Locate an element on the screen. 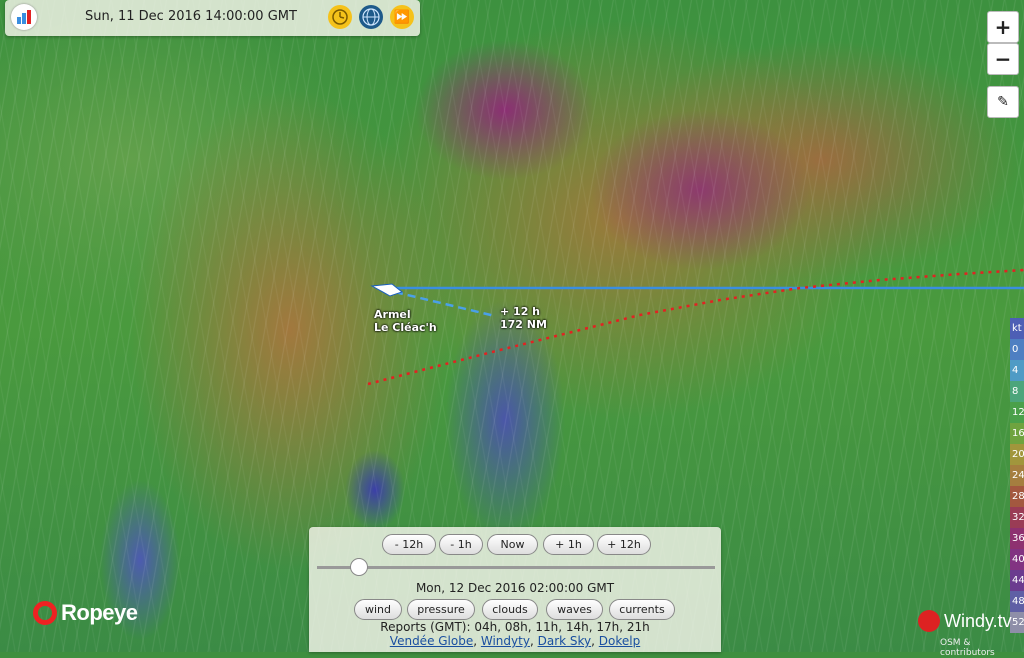 This screenshot has height=658, width=1024. legend-entry: 40 is located at coordinates (1017, 559).